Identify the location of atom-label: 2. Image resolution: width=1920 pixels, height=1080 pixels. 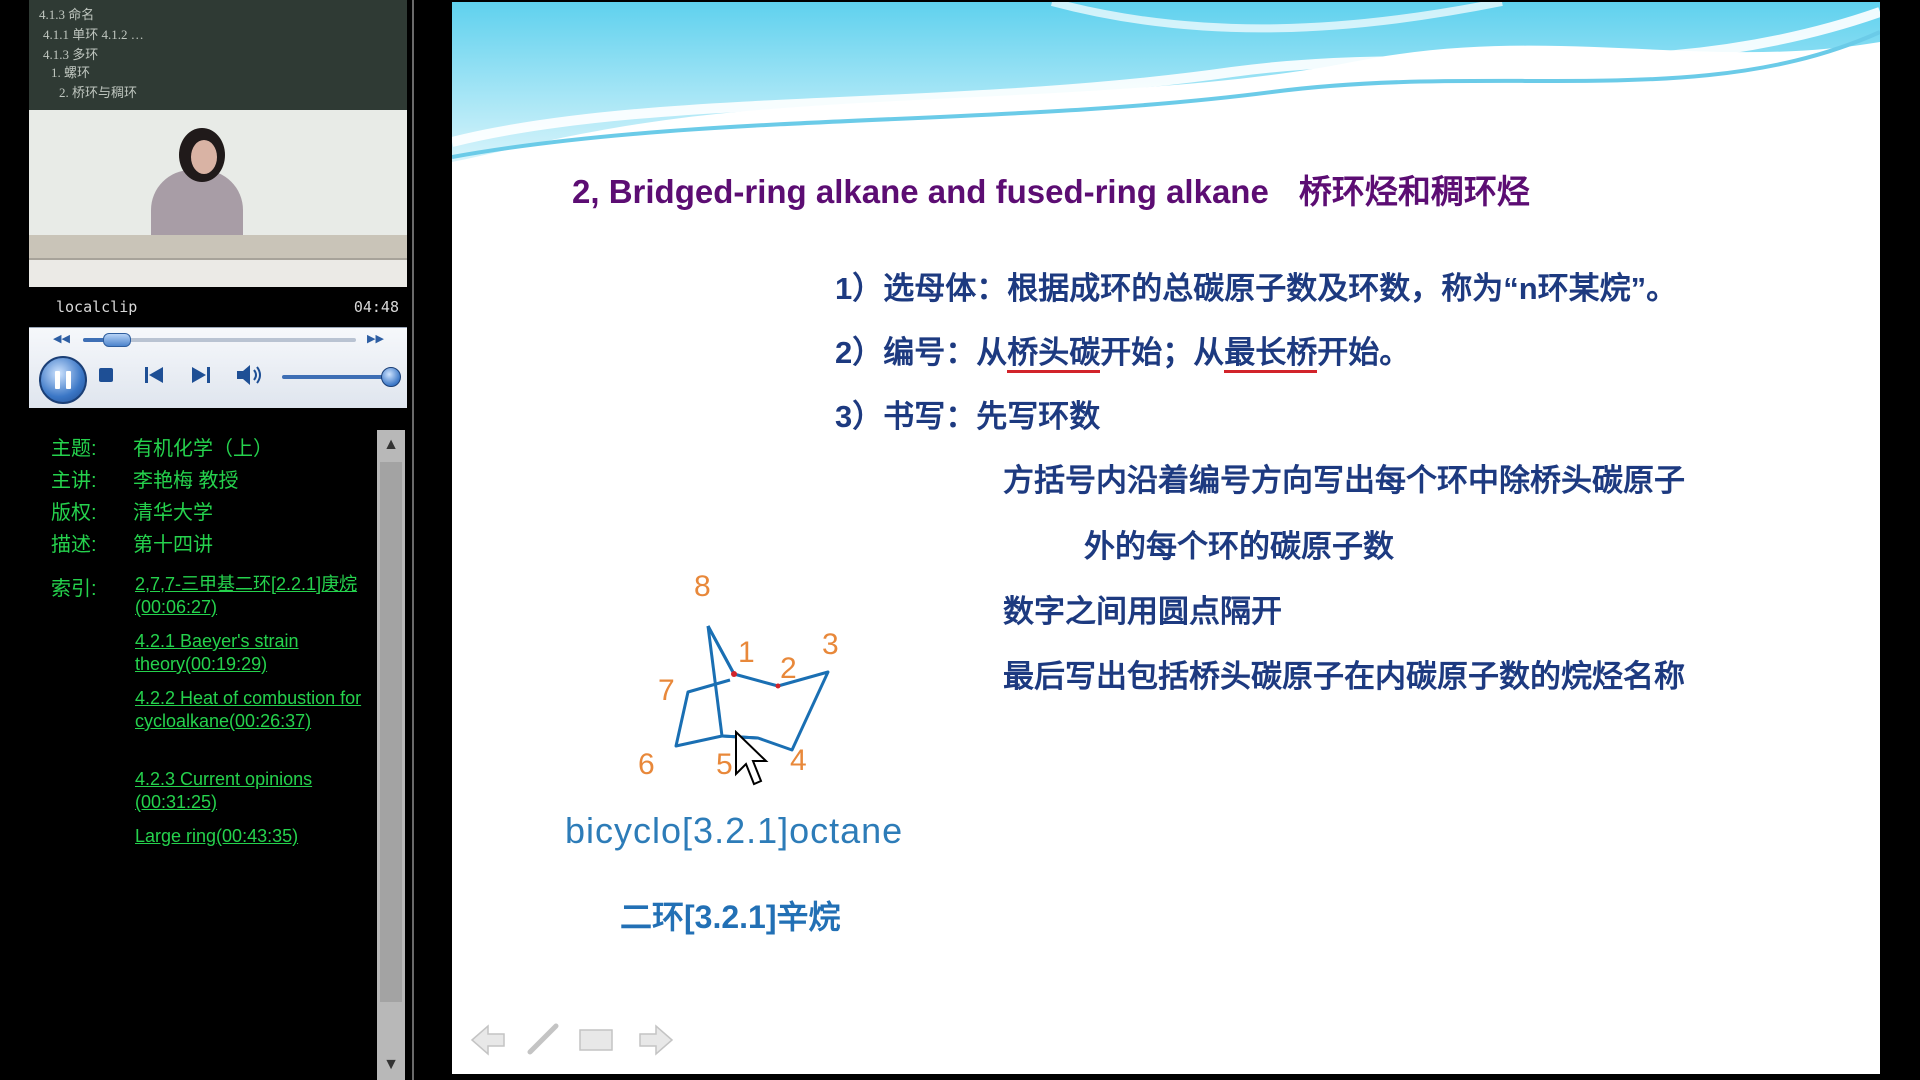
(788, 668).